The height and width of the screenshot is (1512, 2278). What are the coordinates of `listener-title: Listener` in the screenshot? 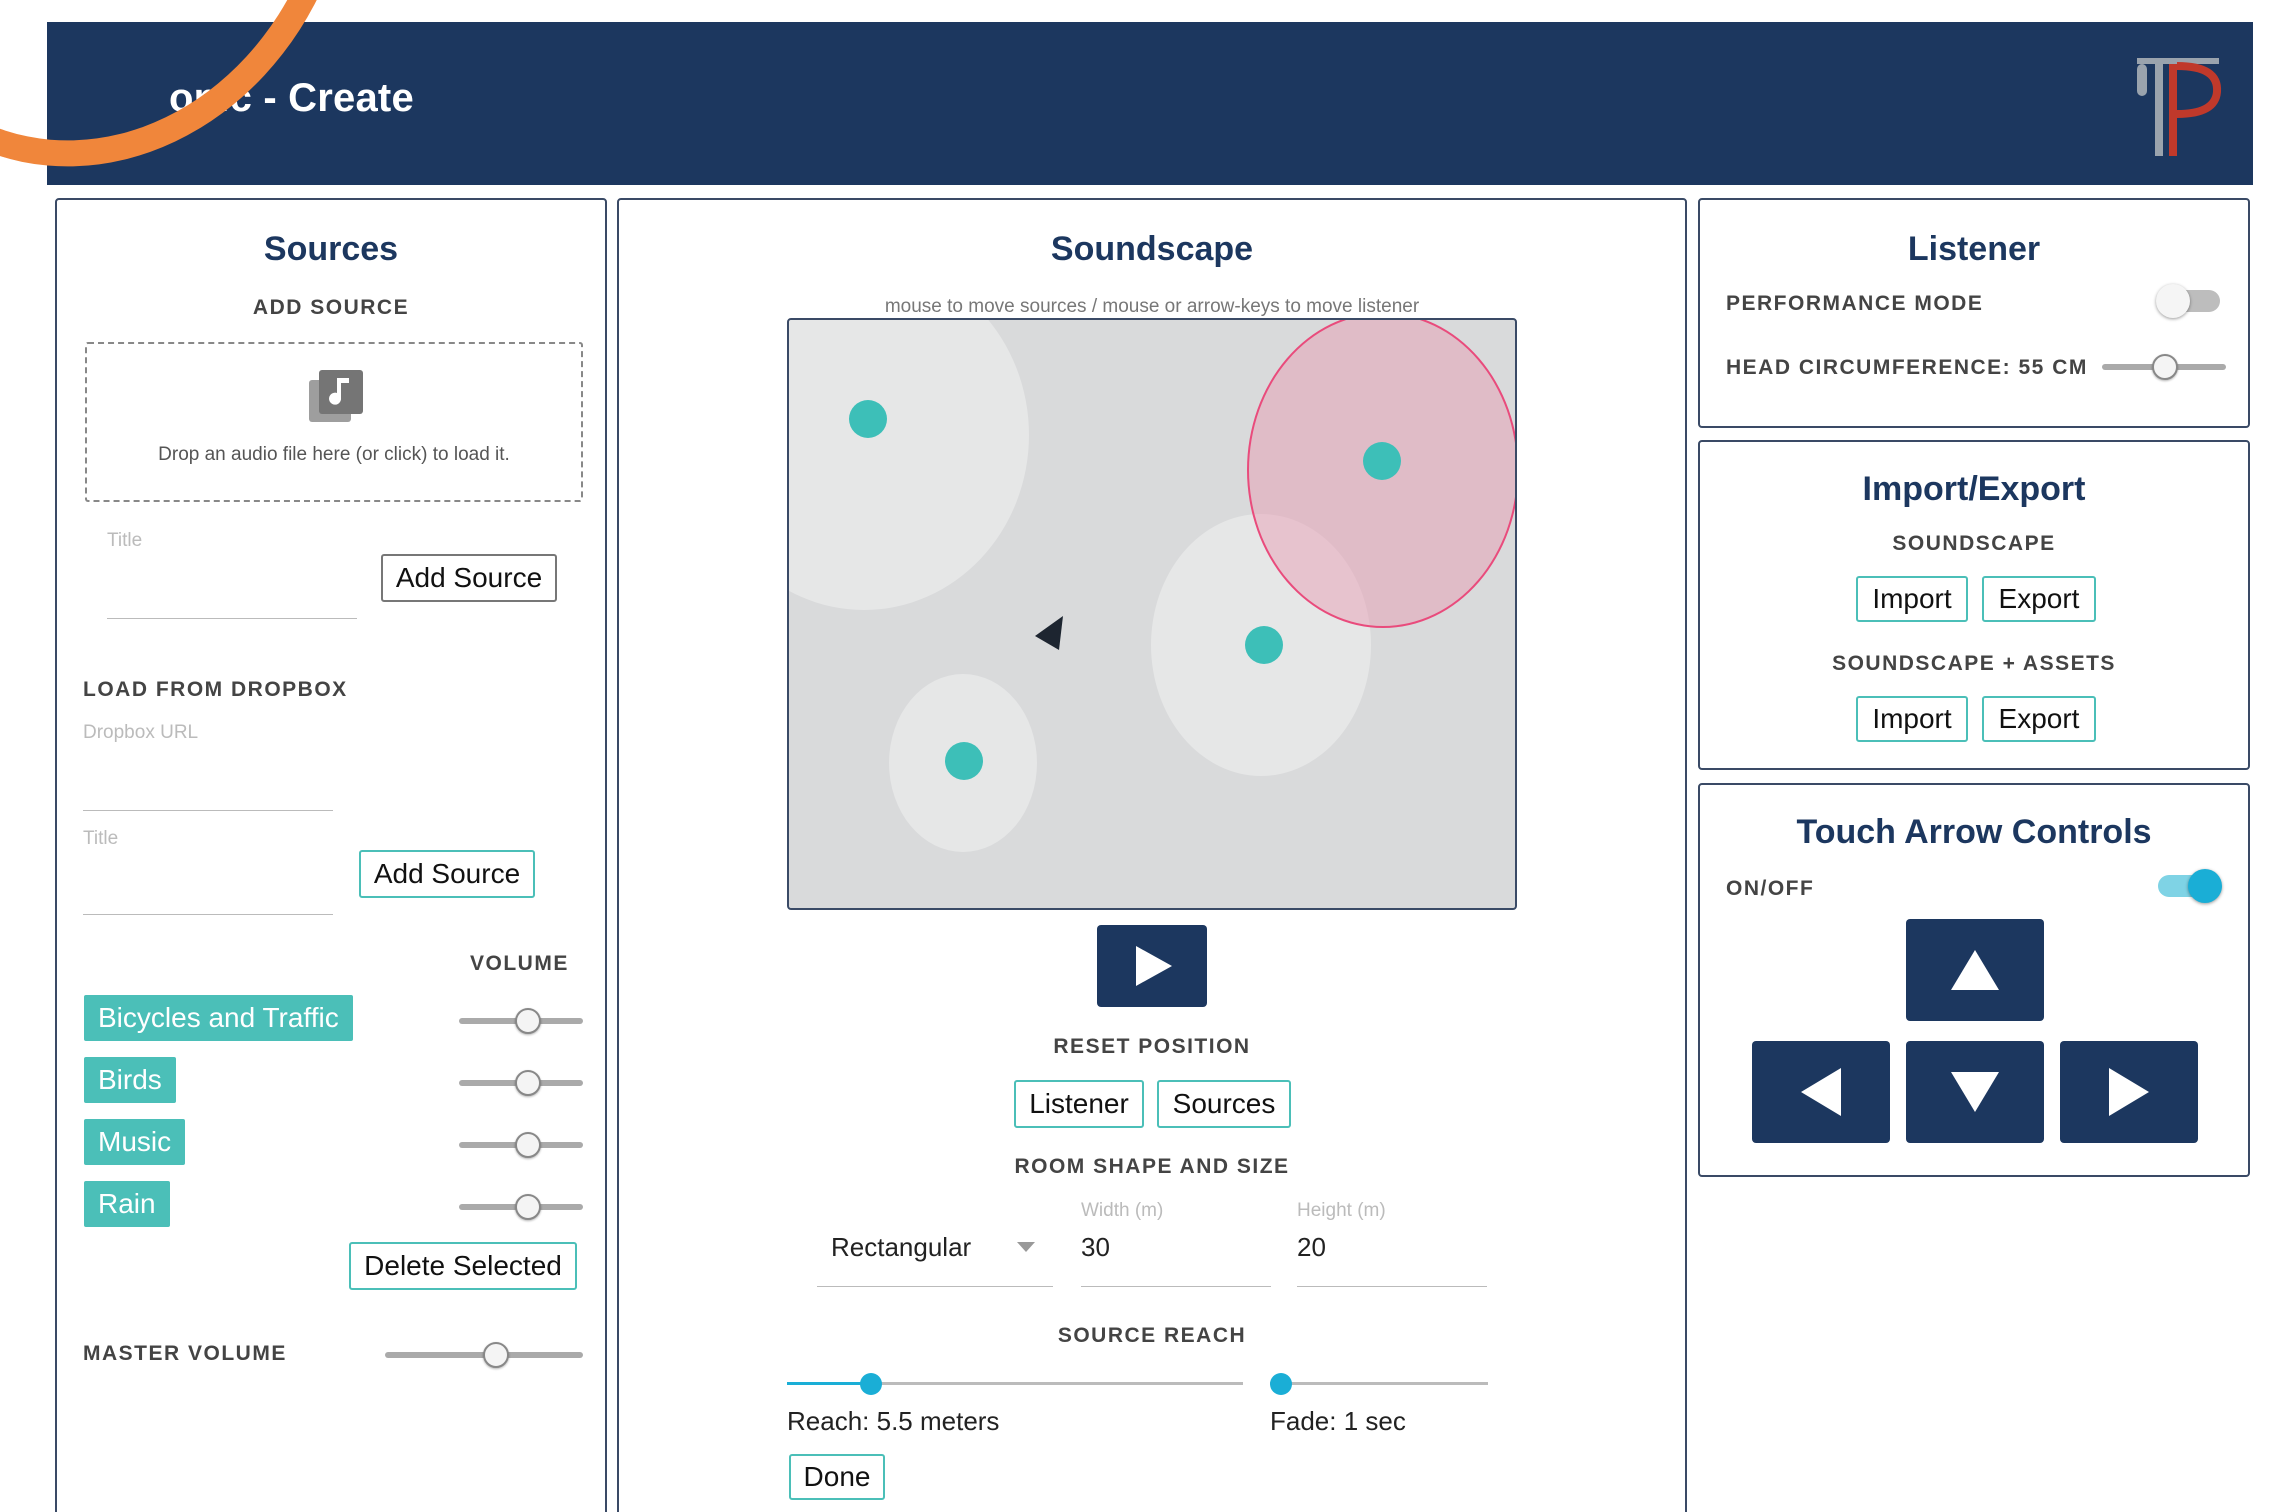 It's located at (1974, 249).